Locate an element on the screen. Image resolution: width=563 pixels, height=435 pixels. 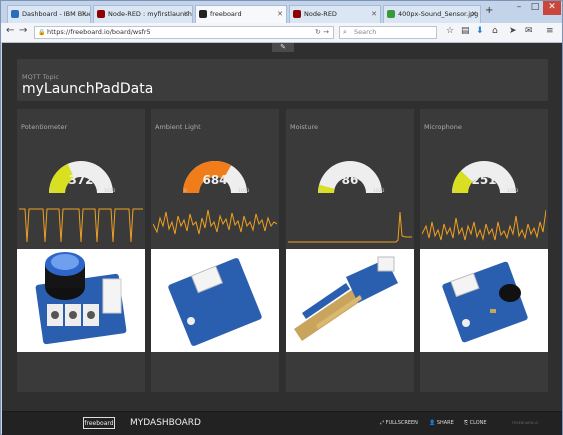
back-arrow-icon: ← is located at coordinates (10, 30).